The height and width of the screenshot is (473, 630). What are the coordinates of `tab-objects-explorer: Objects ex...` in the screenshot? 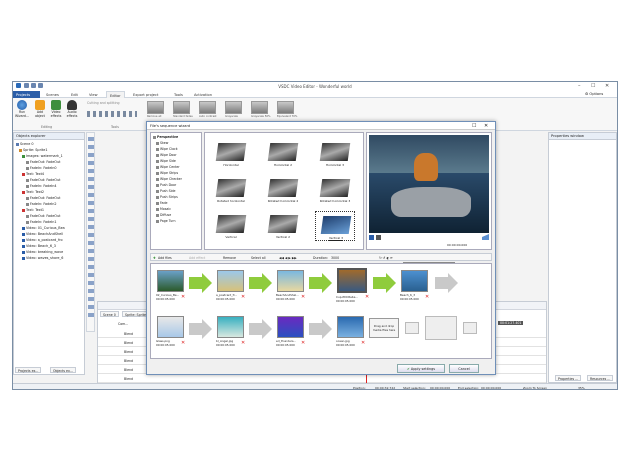 It's located at (63, 370).